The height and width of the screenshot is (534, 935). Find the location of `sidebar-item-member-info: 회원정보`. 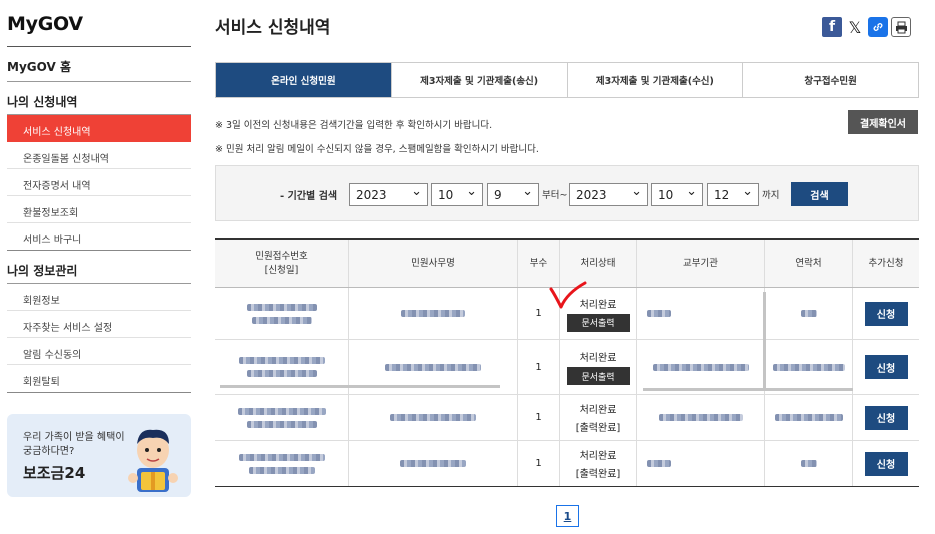

sidebar-item-member-info: 회원정보 is located at coordinates (99, 297).